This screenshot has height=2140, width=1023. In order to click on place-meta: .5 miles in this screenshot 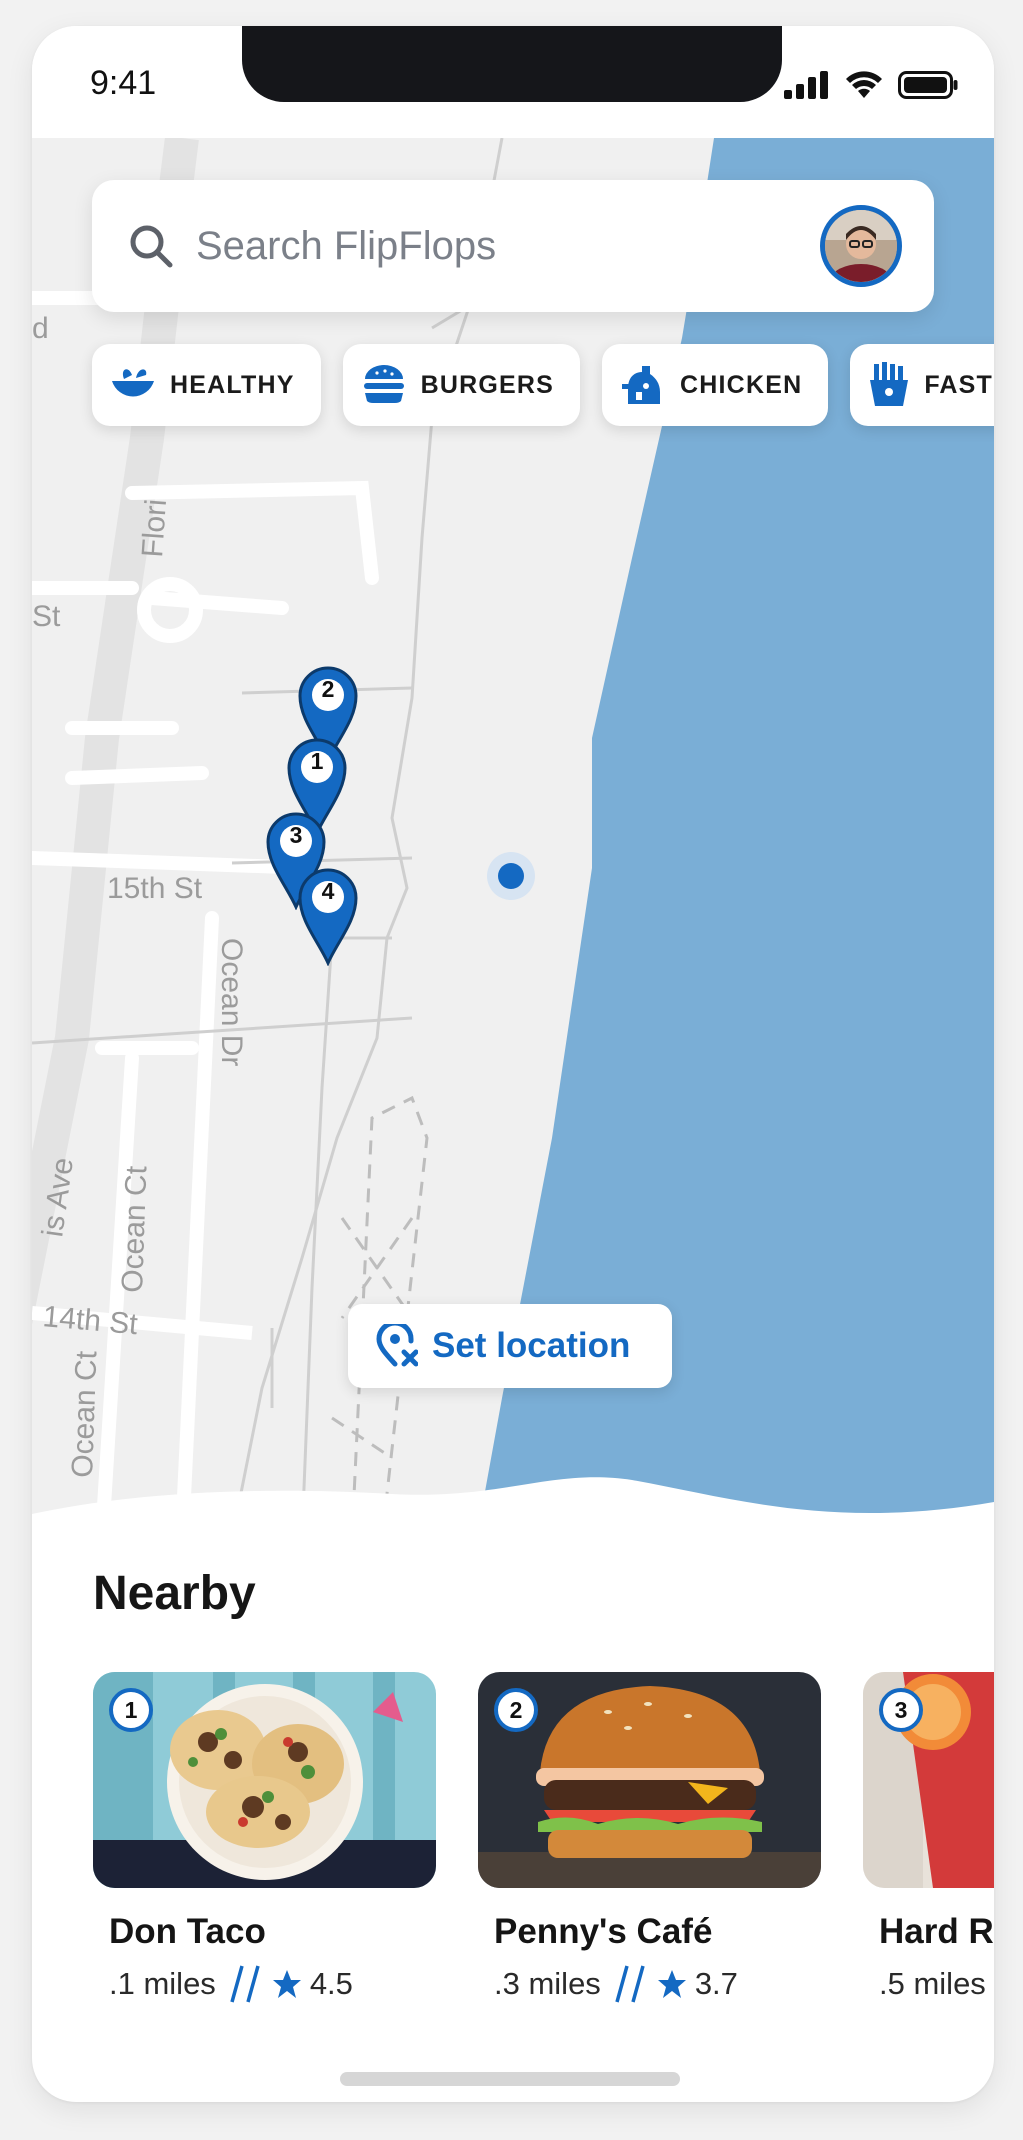, I will do `click(936, 1984)`.